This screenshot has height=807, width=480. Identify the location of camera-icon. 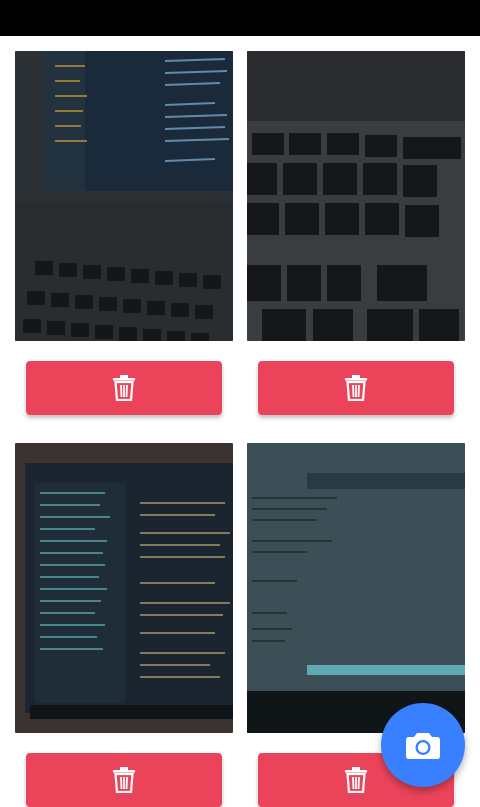
(423, 746).